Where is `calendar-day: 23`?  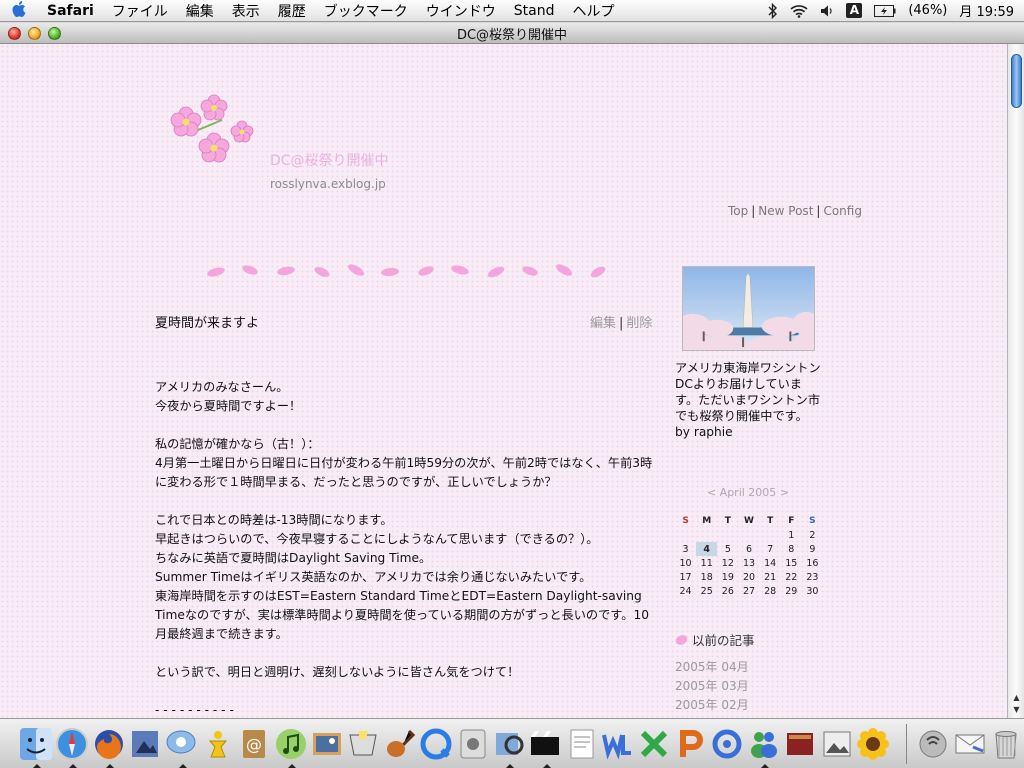 calendar-day: 23 is located at coordinates (812, 577).